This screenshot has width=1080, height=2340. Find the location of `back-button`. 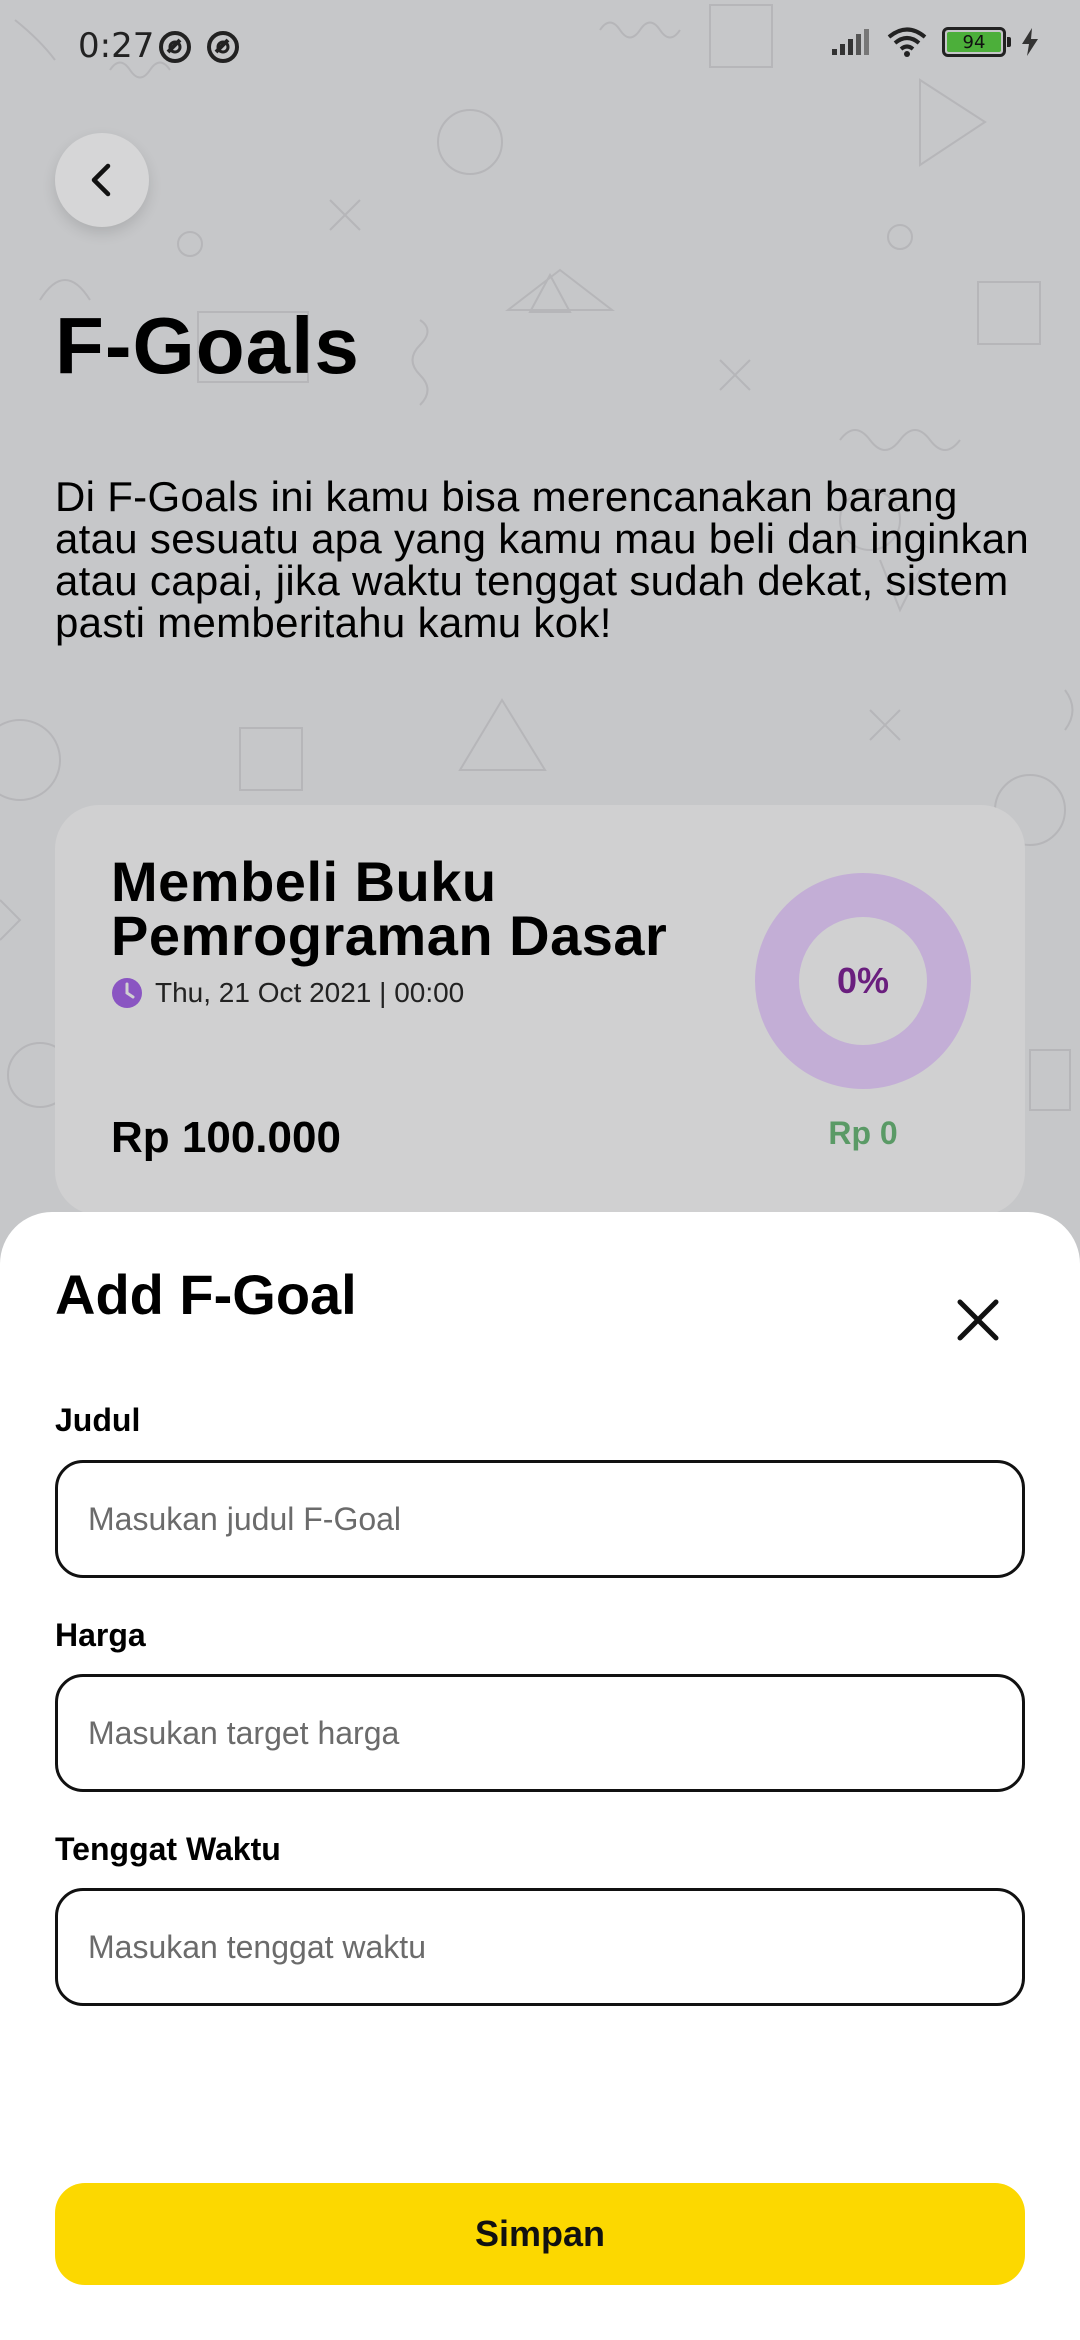

back-button is located at coordinates (102, 180).